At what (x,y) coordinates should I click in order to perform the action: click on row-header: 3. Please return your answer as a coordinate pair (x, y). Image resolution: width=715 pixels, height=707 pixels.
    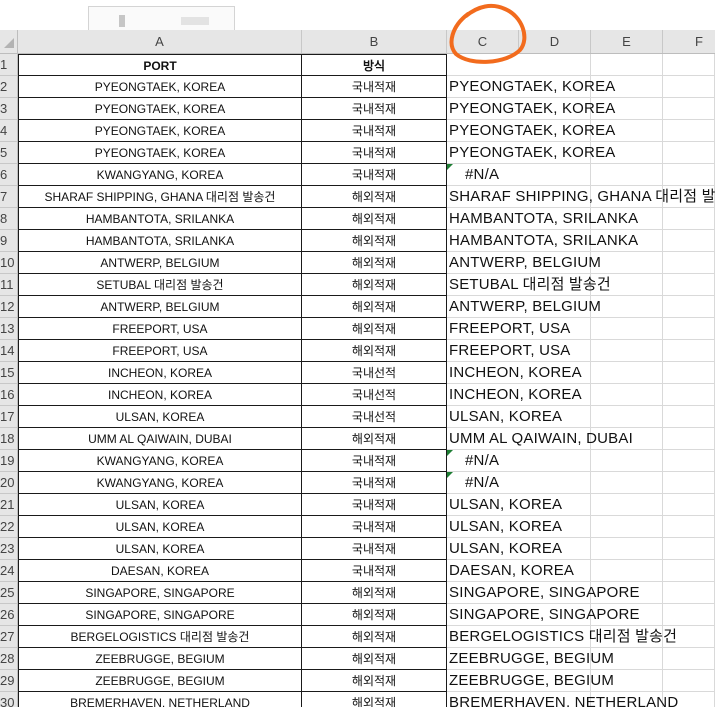
    Looking at the image, I should click on (9, 109).